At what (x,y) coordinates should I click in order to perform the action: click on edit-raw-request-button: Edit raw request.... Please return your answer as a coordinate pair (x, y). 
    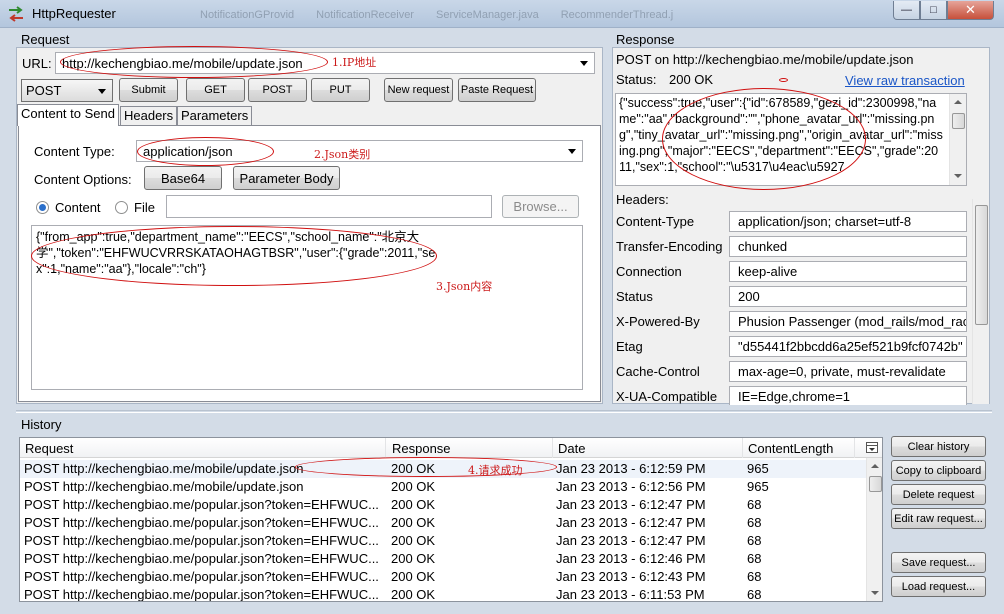
    Looking at the image, I should click on (938, 518).